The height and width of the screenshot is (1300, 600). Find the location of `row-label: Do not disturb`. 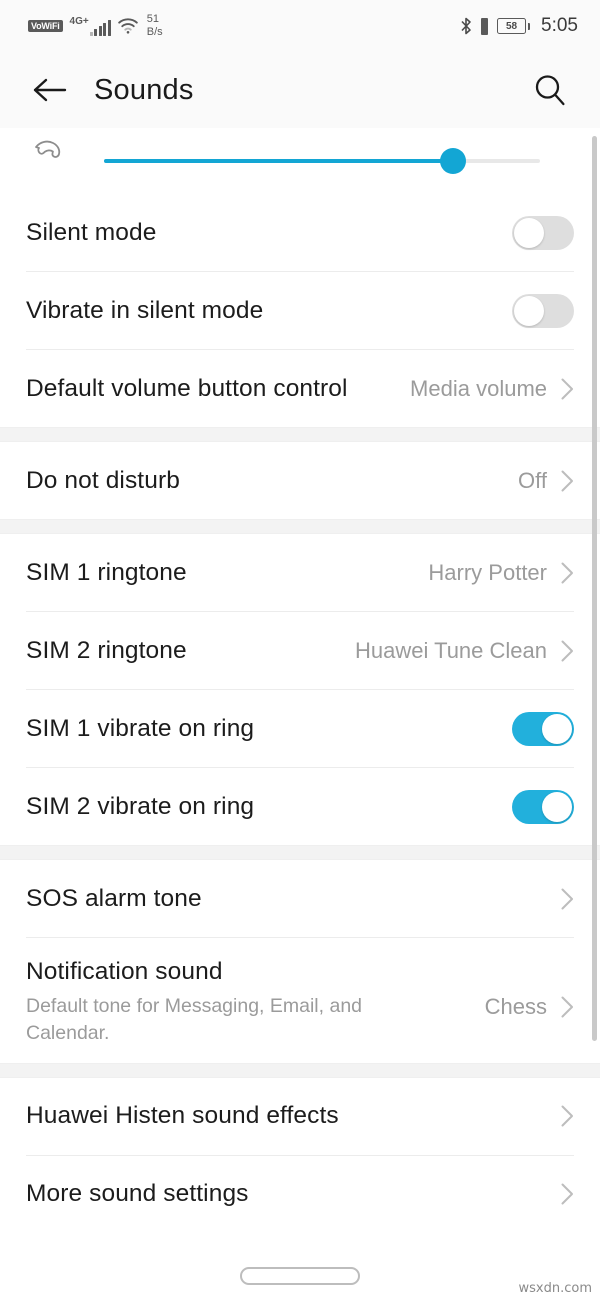

row-label: Do not disturb is located at coordinates (103, 480).